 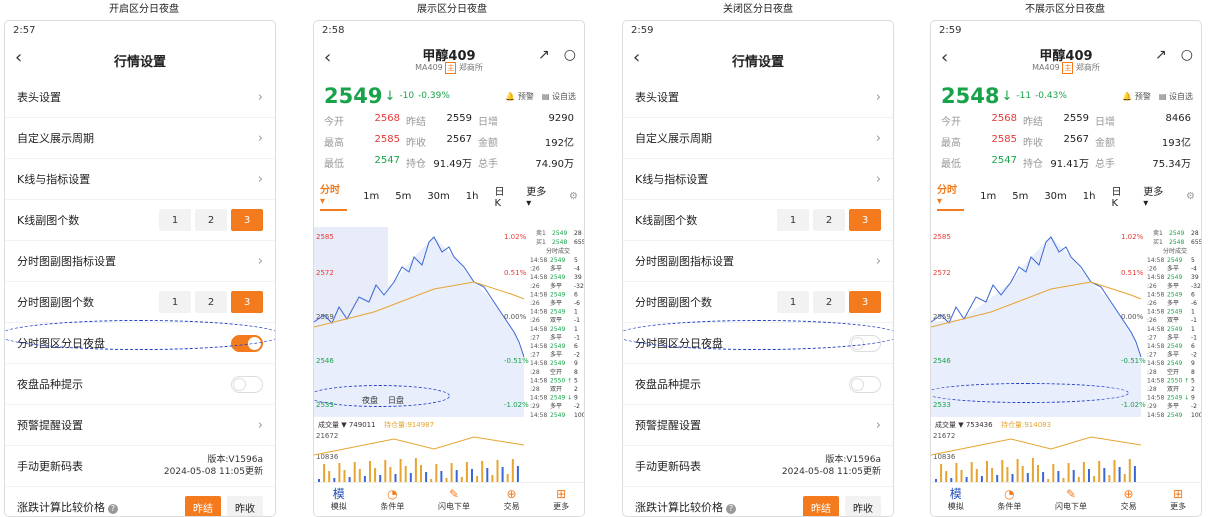 I want to click on stat-label: 金额, so click(x=1105, y=143).